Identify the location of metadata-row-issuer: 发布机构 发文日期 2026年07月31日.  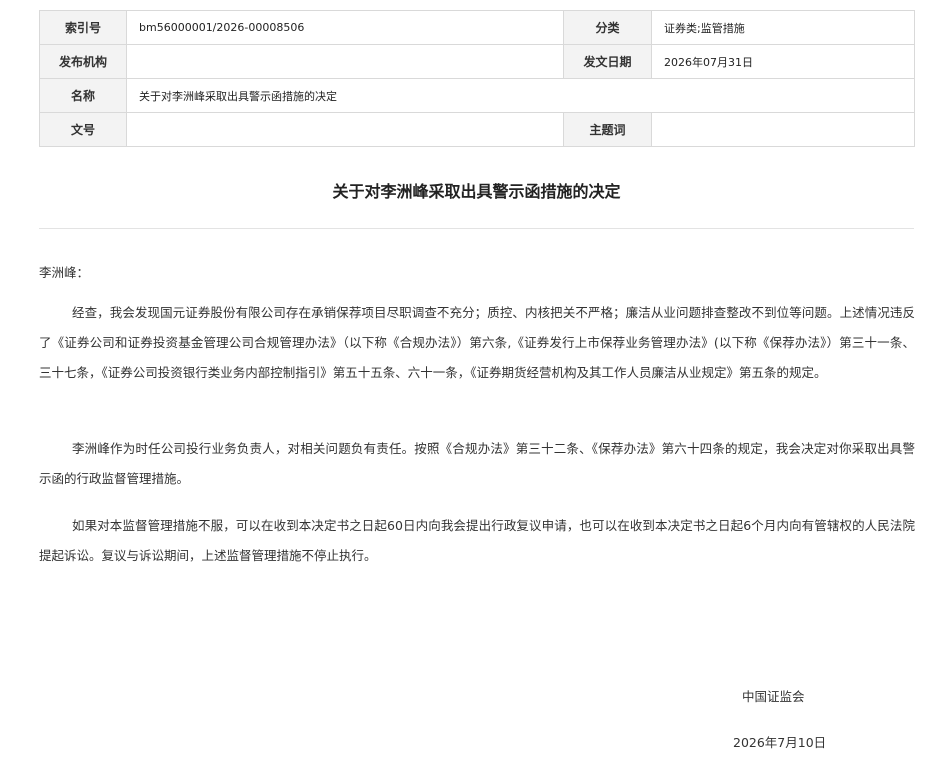
(477, 61).